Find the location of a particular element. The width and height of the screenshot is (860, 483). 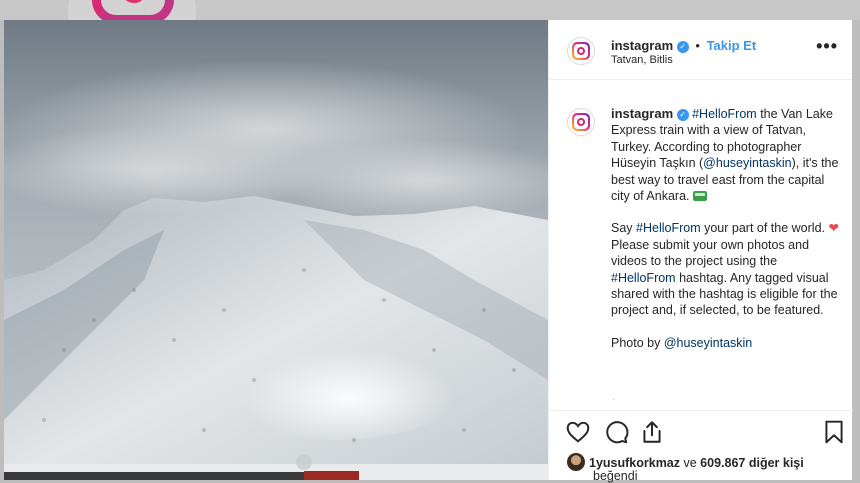

follow-button: Takip Et is located at coordinates (732, 45).